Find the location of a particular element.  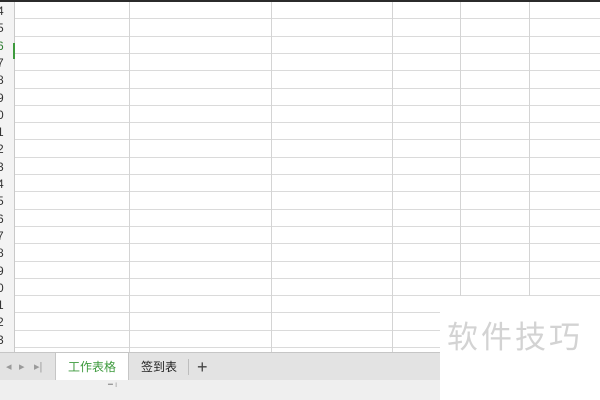

add-sheet-button: + is located at coordinates (202, 367).